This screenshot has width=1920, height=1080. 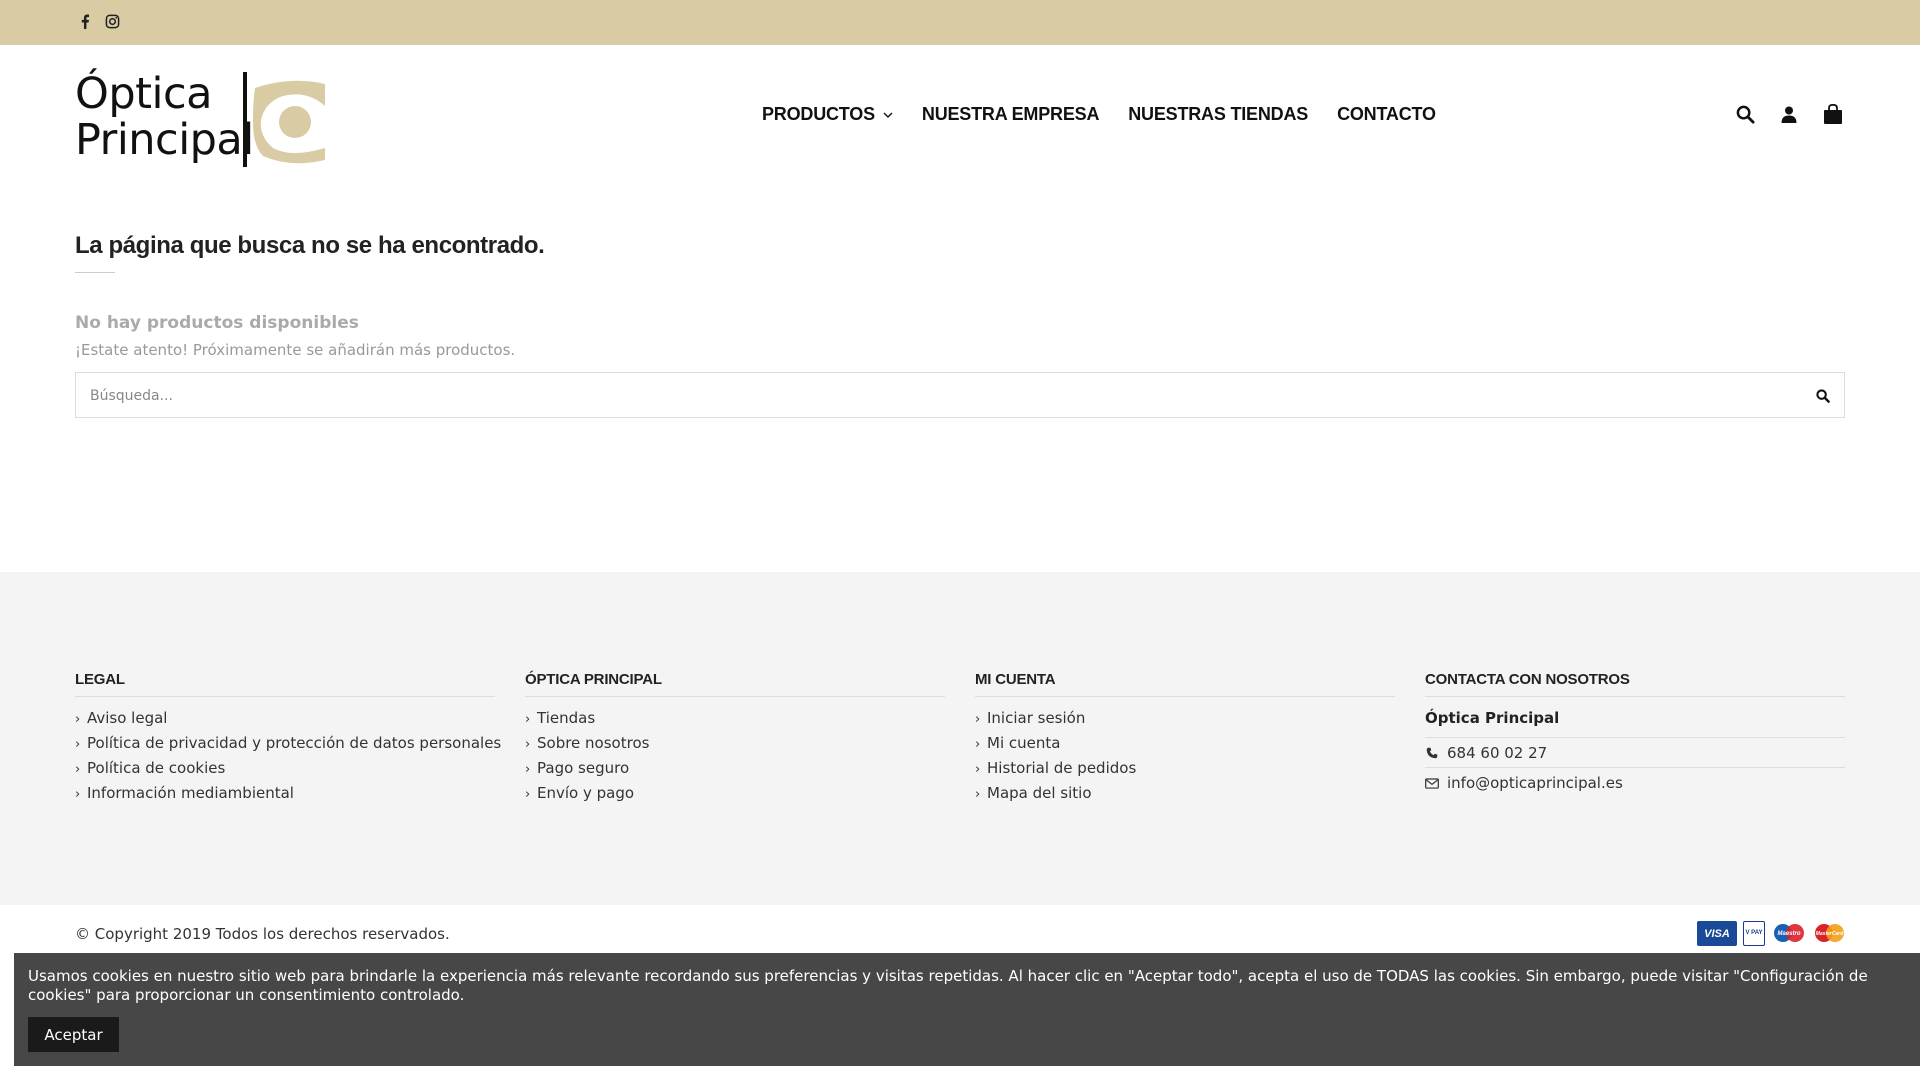 I want to click on payment-methods: VISA V PAY Maestro MasterCard, so click(x=1771, y=933).